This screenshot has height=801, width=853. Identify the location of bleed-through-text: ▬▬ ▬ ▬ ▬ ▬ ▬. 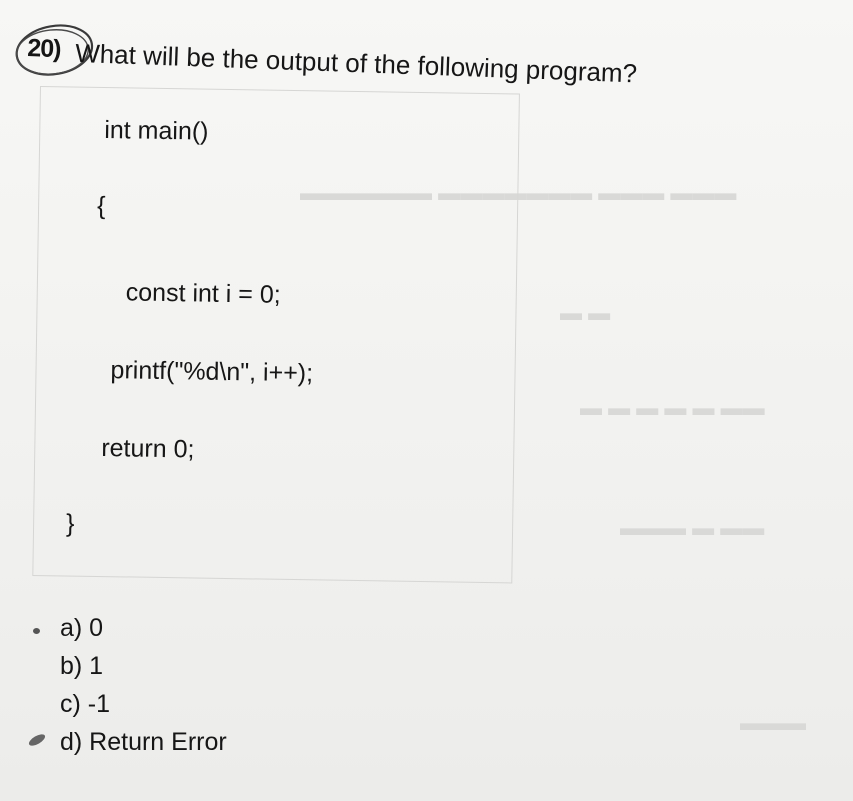
(672, 407).